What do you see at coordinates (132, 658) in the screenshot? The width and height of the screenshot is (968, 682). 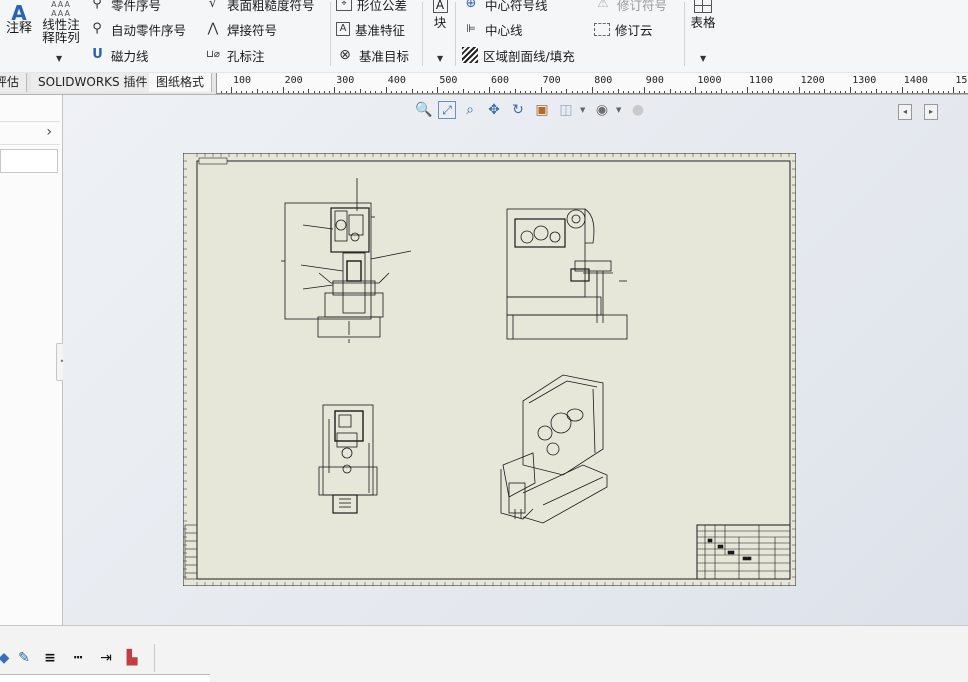 I see `color-display-mode-icon: ▙` at bounding box center [132, 658].